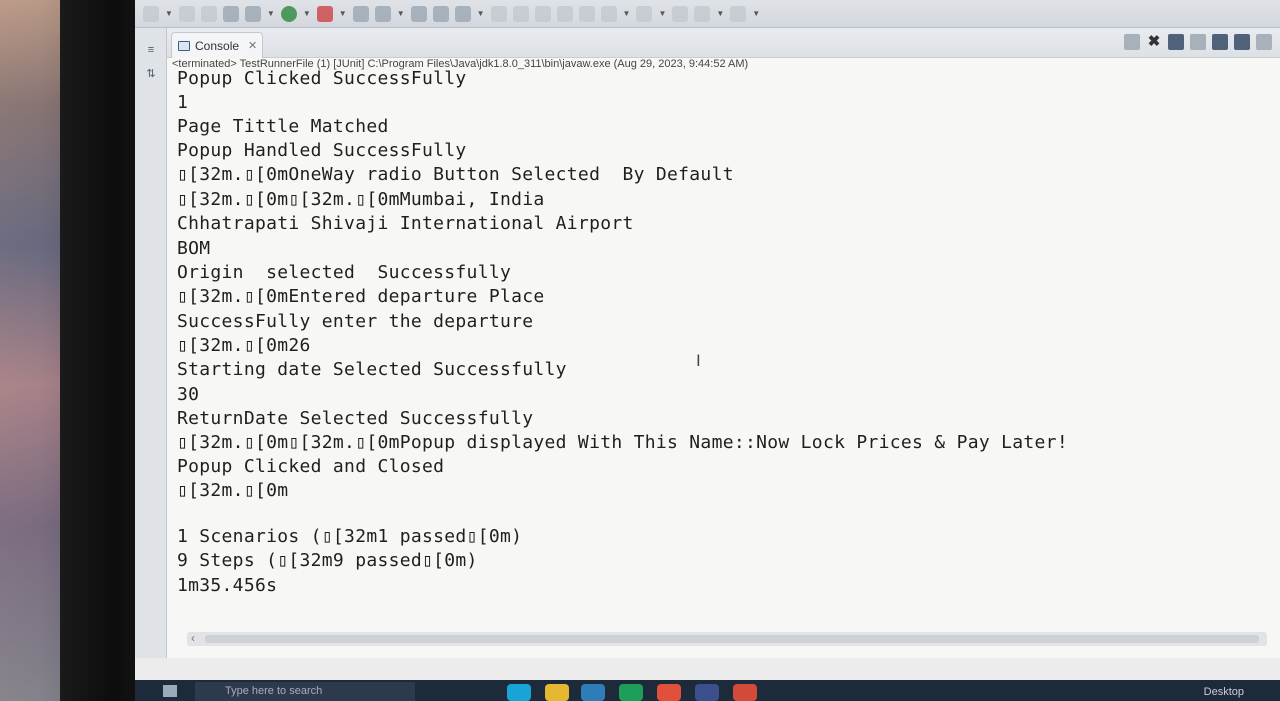  Describe the element at coordinates (1176, 42) in the screenshot. I see `remove-all-terminated-icon` at that location.